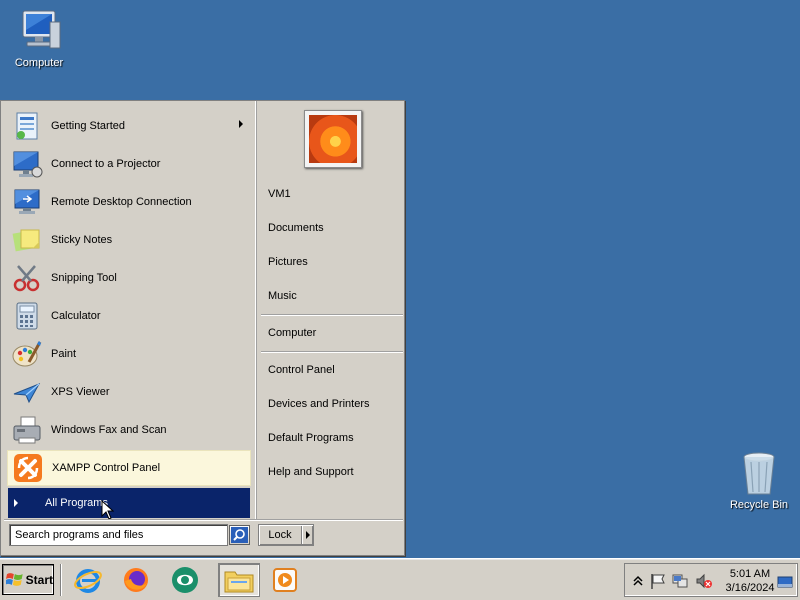 The width and height of the screenshot is (800, 600). I want to click on mouse-cursor-icon, so click(108, 510).